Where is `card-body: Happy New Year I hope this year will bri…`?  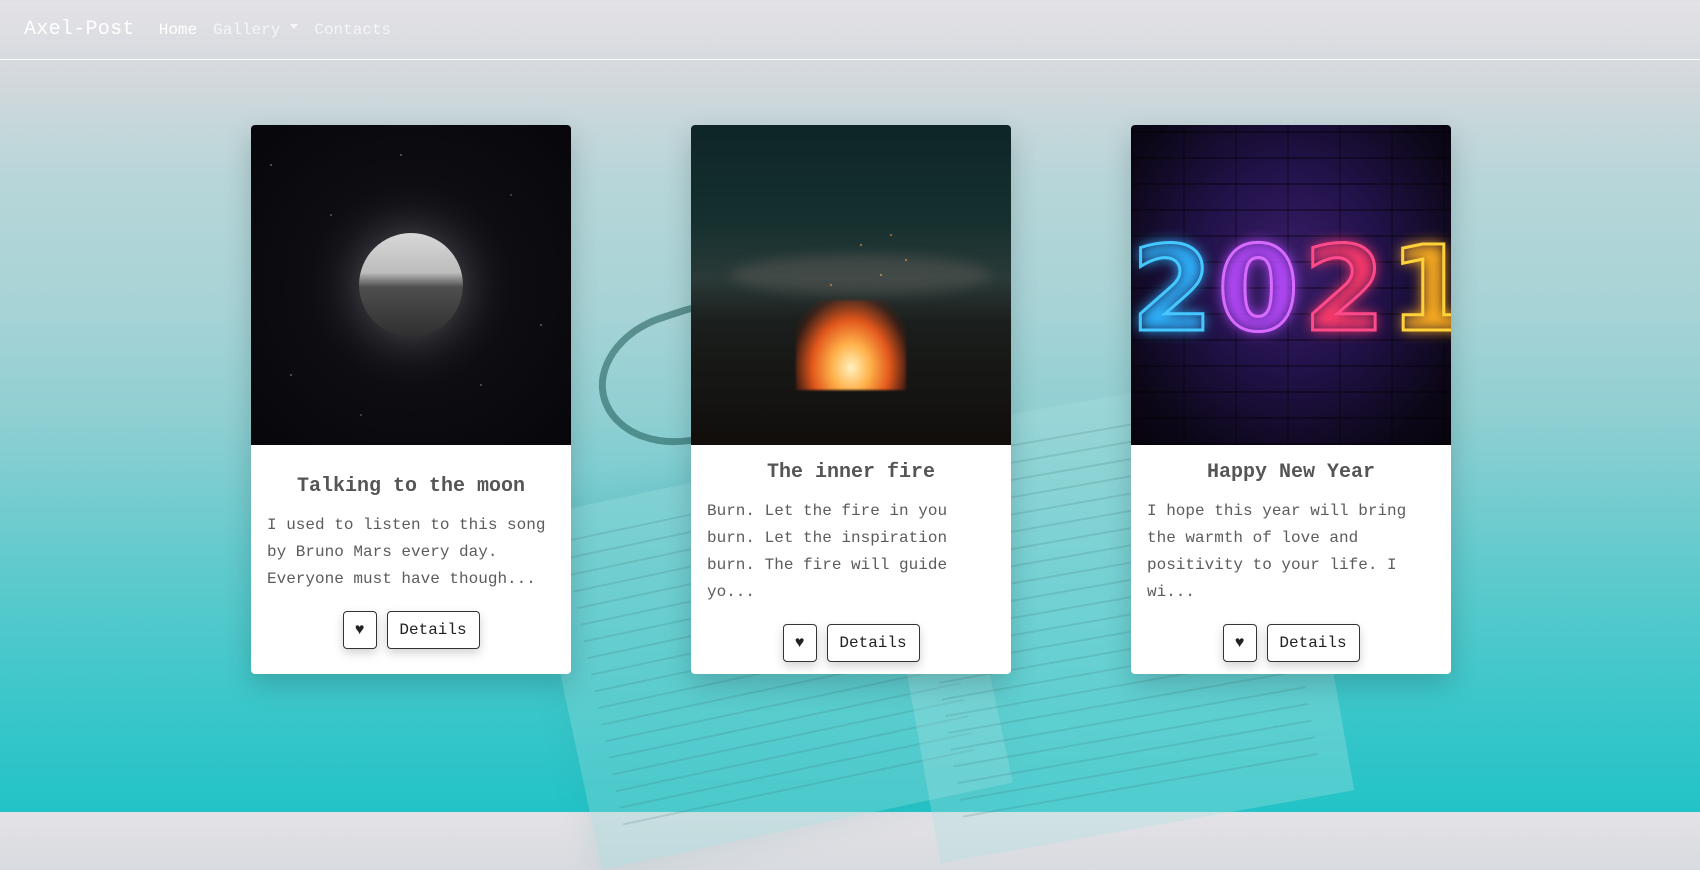 card-body: Happy New Year I hope this year will bri… is located at coordinates (1291, 553).